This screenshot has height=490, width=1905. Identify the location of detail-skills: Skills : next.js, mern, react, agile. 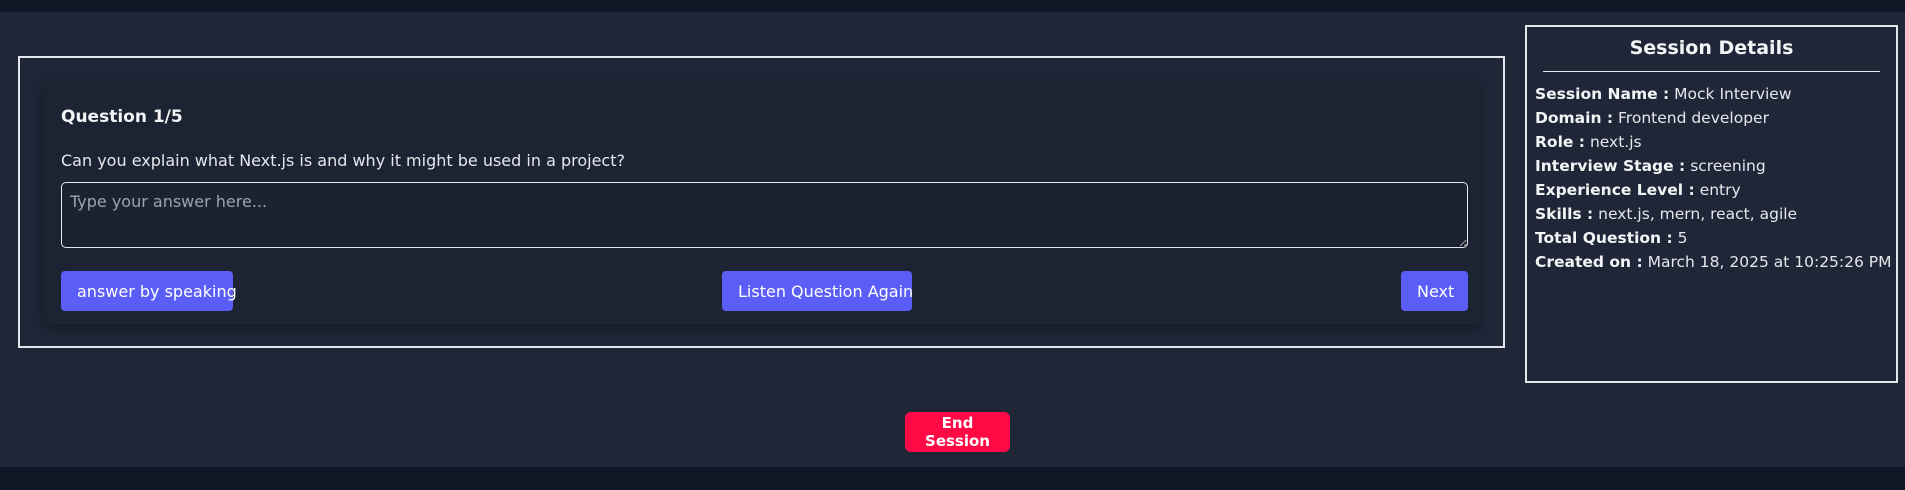
(1713, 214).